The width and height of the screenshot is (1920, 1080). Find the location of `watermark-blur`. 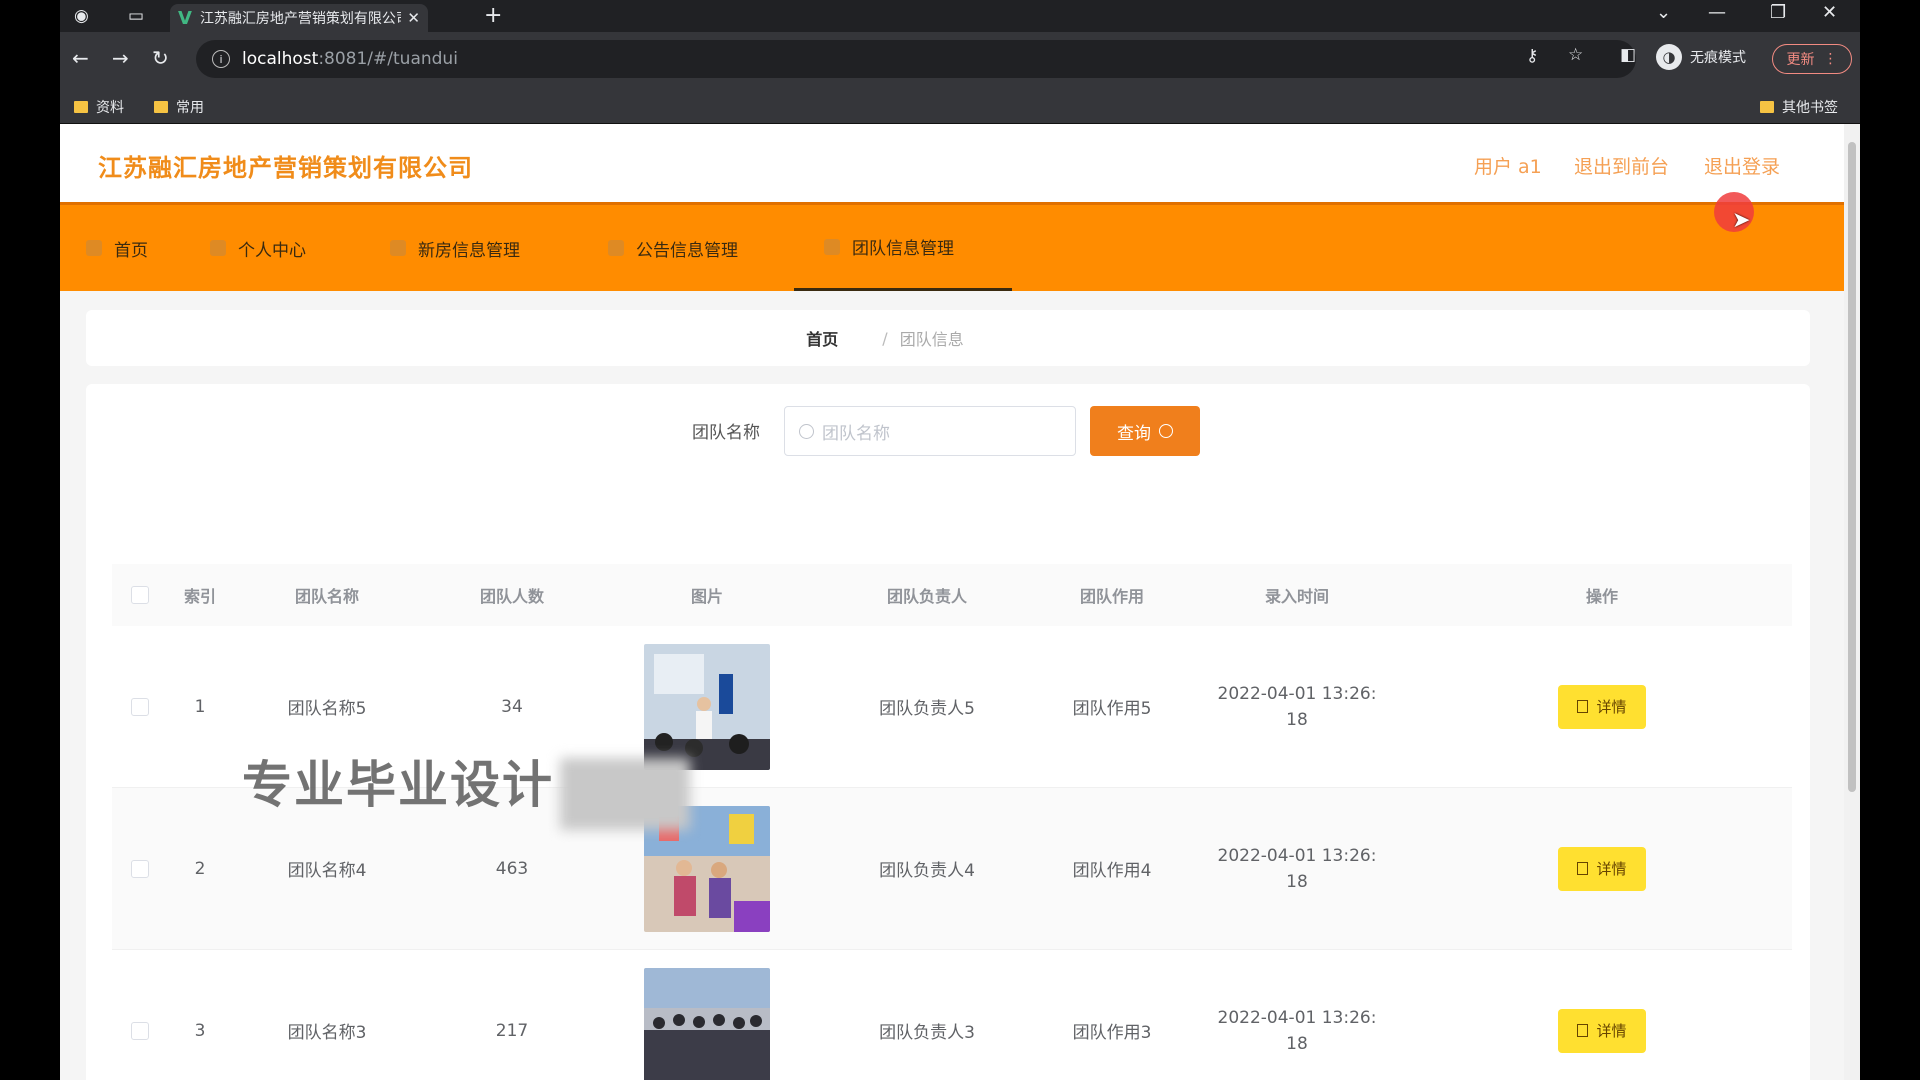

watermark-blur is located at coordinates (625, 794).